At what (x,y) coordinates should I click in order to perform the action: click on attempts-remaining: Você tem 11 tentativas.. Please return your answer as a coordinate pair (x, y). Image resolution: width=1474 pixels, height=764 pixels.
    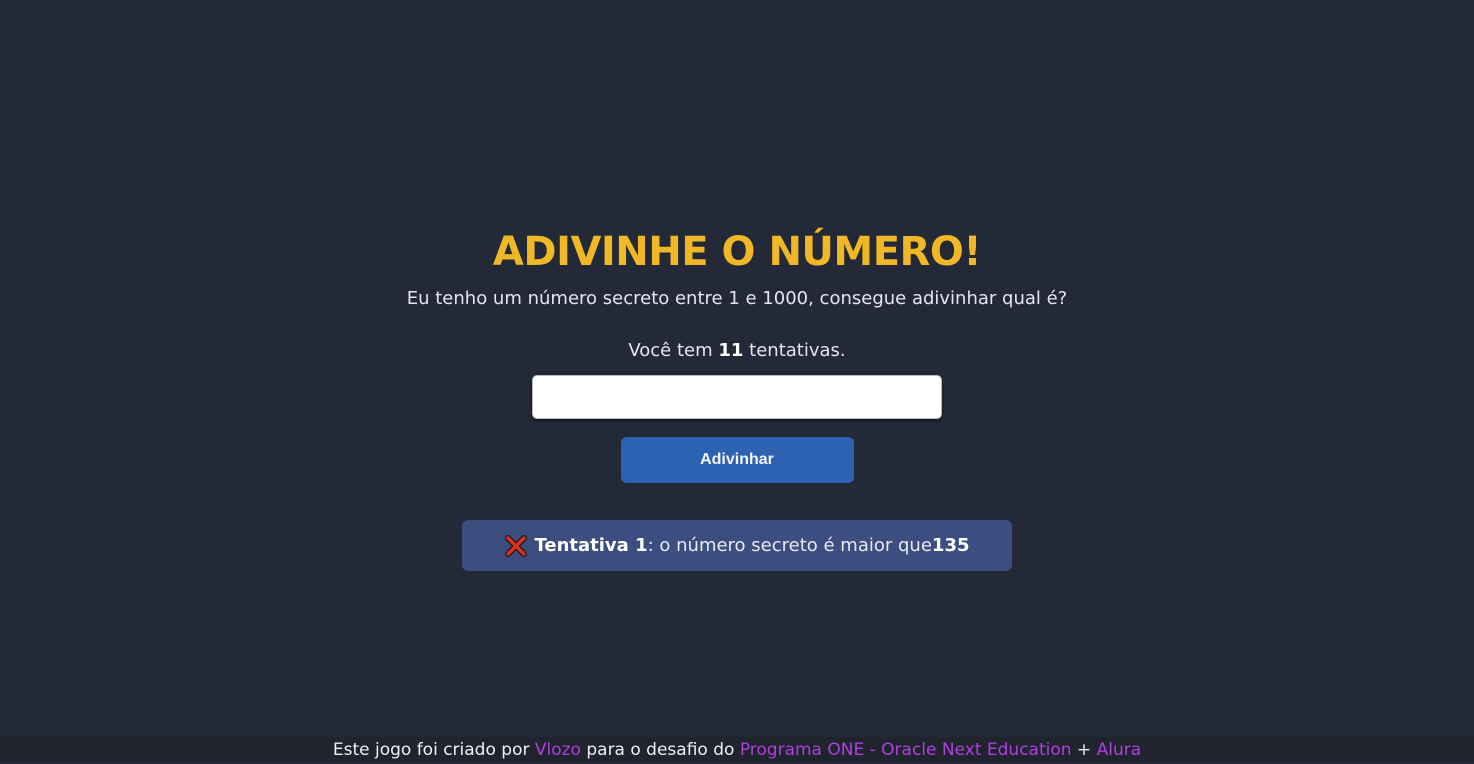
    Looking at the image, I should click on (736, 351).